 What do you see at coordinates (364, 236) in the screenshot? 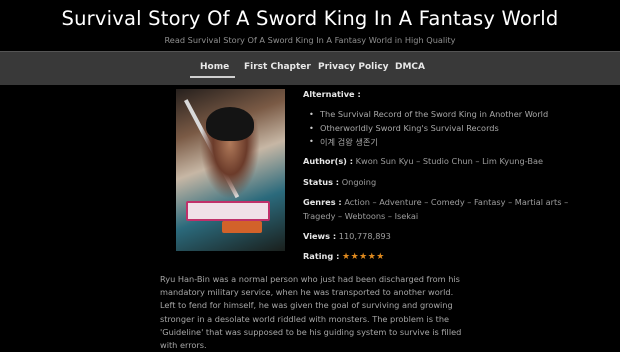
I see `views-value: 110,778,893` at bounding box center [364, 236].